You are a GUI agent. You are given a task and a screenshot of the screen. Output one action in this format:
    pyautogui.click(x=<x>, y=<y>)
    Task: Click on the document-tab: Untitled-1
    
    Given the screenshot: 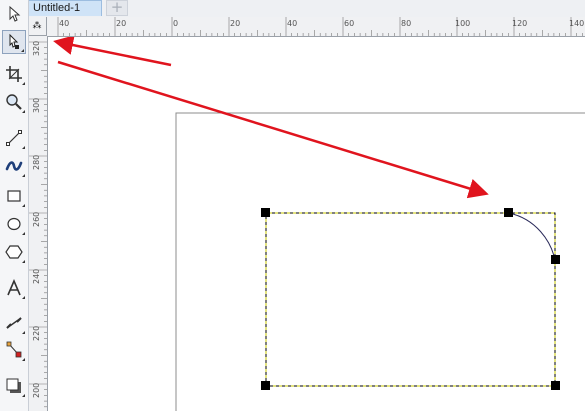 What is the action you would take?
    pyautogui.click(x=65, y=8)
    